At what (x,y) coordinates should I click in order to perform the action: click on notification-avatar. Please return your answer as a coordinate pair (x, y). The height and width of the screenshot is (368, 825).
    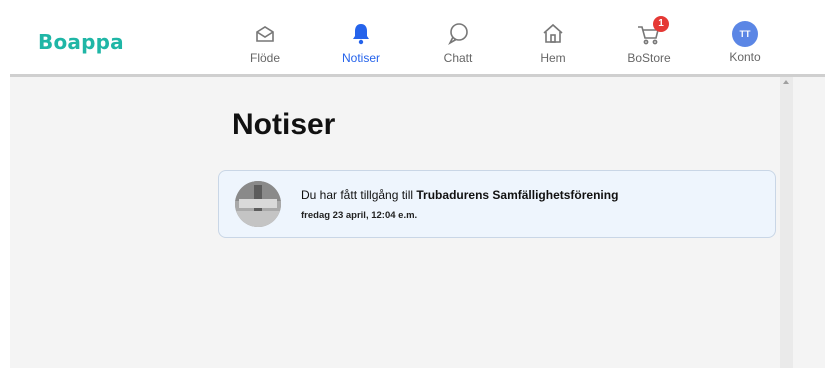
    Looking at the image, I should click on (258, 204).